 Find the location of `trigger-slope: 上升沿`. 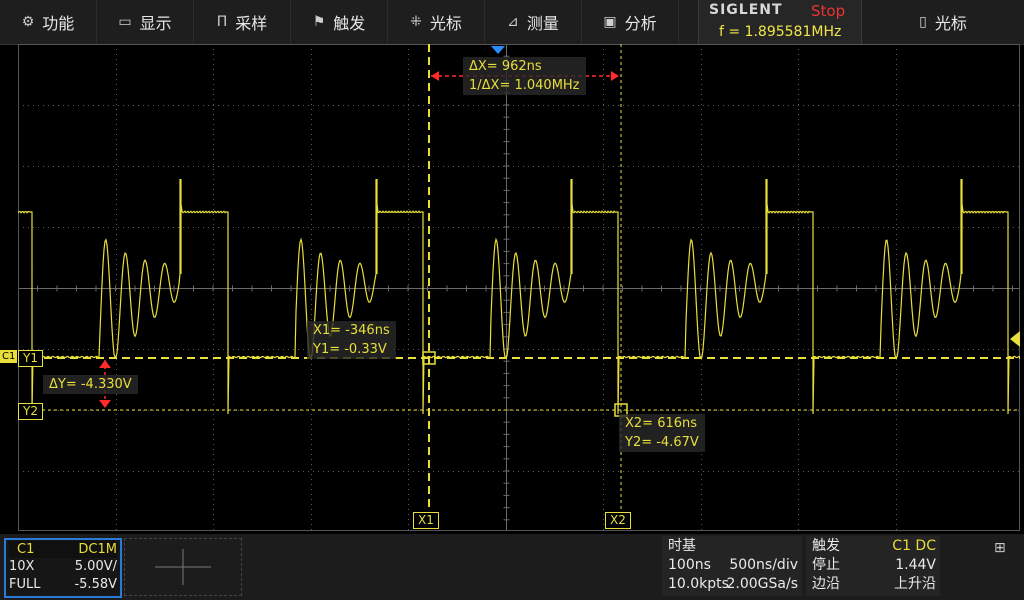

trigger-slope: 上升沿 is located at coordinates (915, 584).